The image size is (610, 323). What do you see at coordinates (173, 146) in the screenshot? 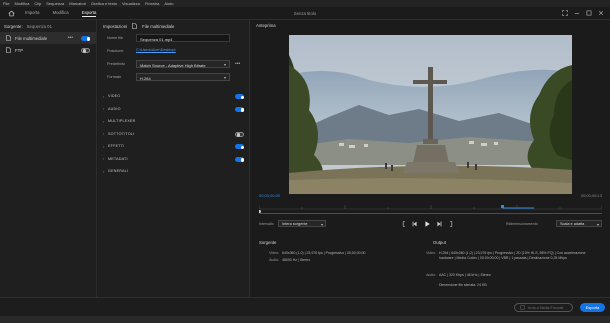
I see `section-effects: › EFFETTI` at bounding box center [173, 146].